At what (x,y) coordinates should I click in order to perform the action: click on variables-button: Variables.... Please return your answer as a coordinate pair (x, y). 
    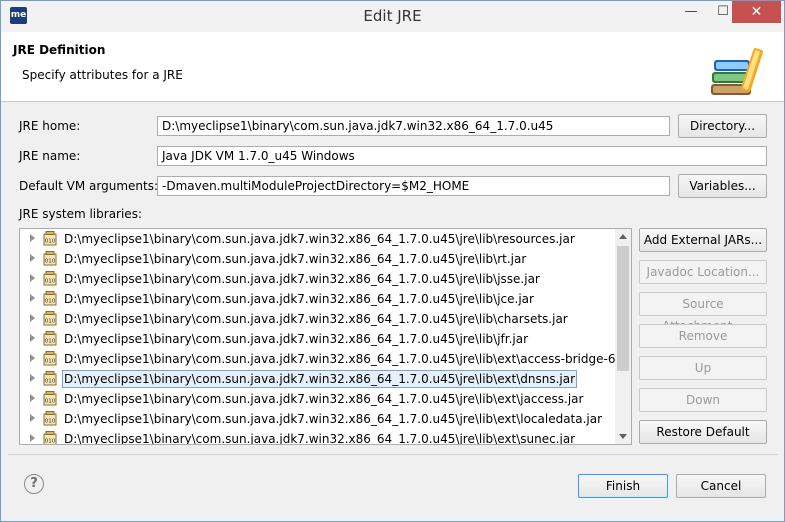
    Looking at the image, I should click on (722, 186).